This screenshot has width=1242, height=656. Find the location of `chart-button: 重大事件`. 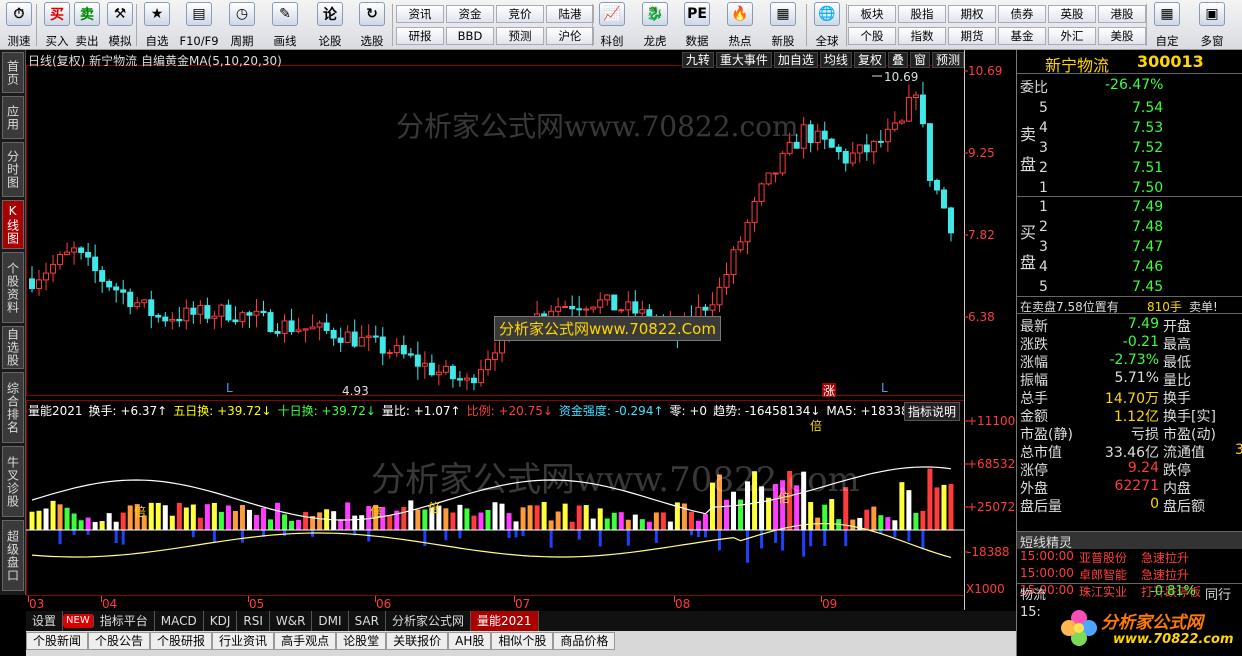

chart-button: 重大事件 is located at coordinates (743, 60).